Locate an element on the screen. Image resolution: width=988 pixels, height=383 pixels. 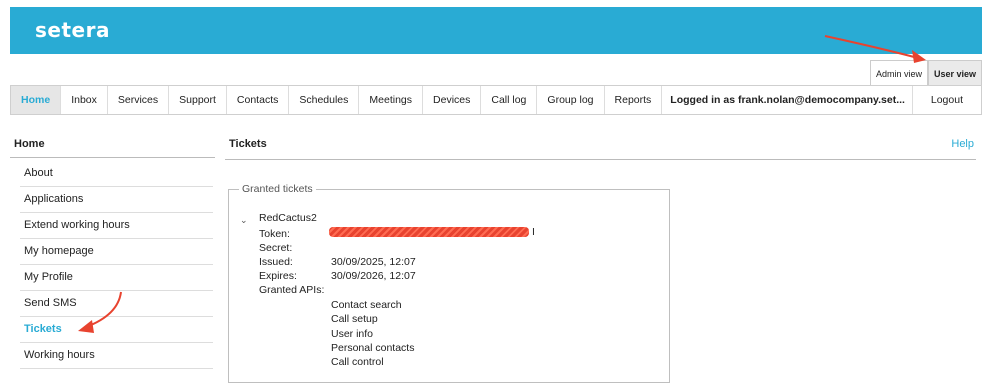
api-item-personal-contacts: Personal contacts is located at coordinates (373, 348).